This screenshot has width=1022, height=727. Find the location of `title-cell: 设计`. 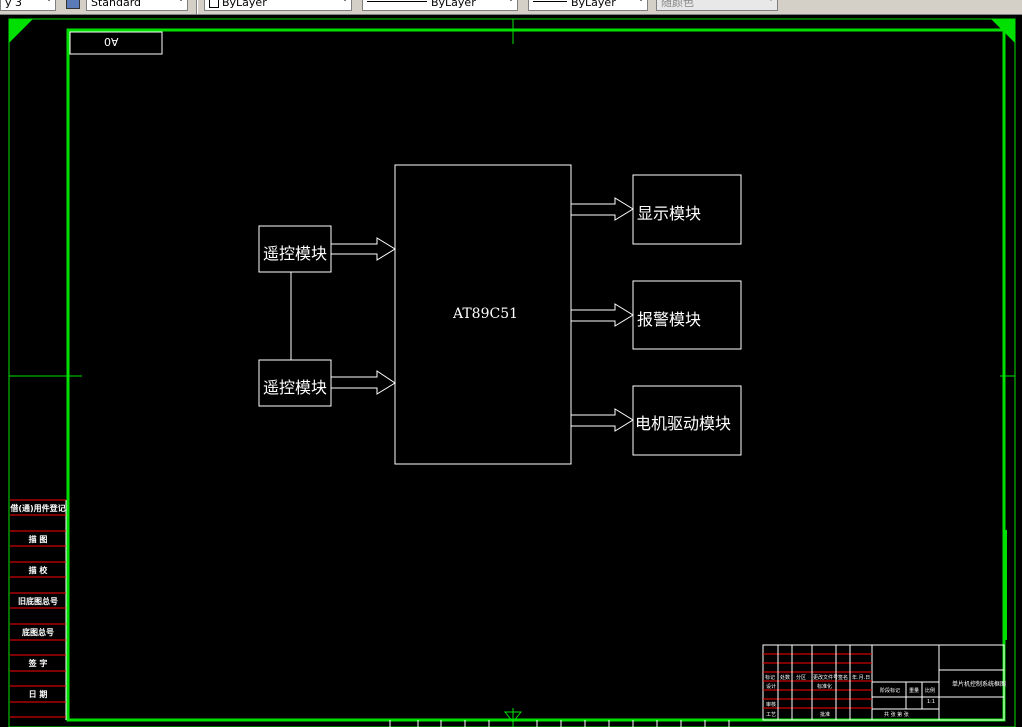

title-cell: 设计 is located at coordinates (771, 687).